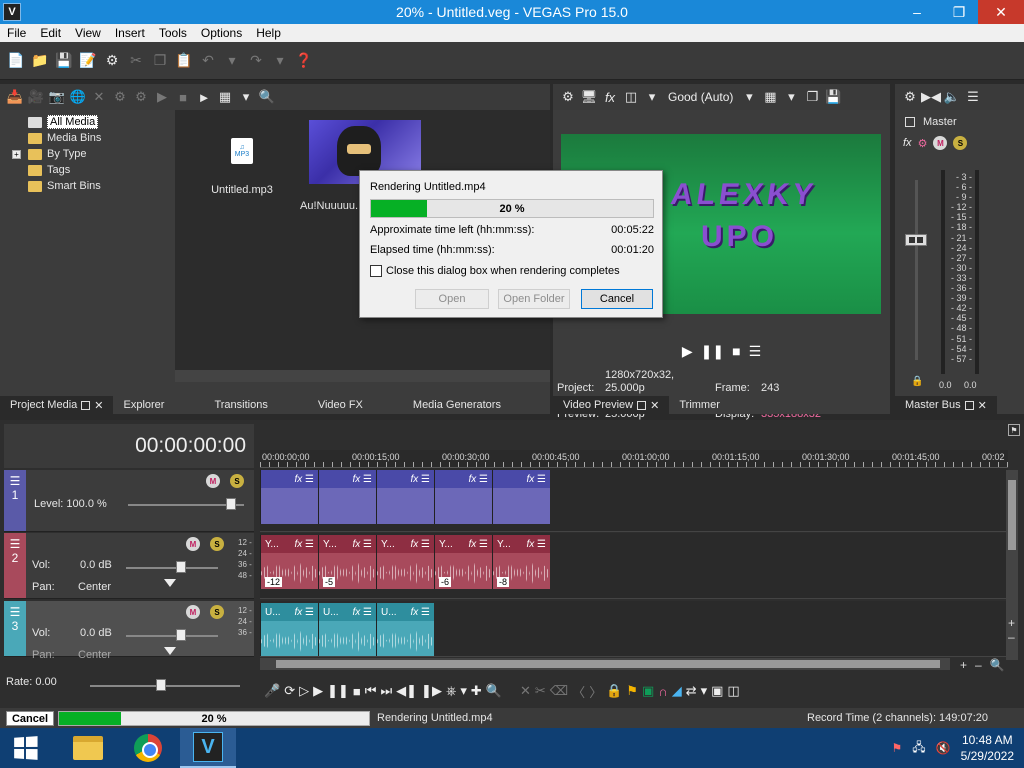  Describe the element at coordinates (812, 97) in the screenshot. I see `copy-snapshot-icon: ❐` at that location.